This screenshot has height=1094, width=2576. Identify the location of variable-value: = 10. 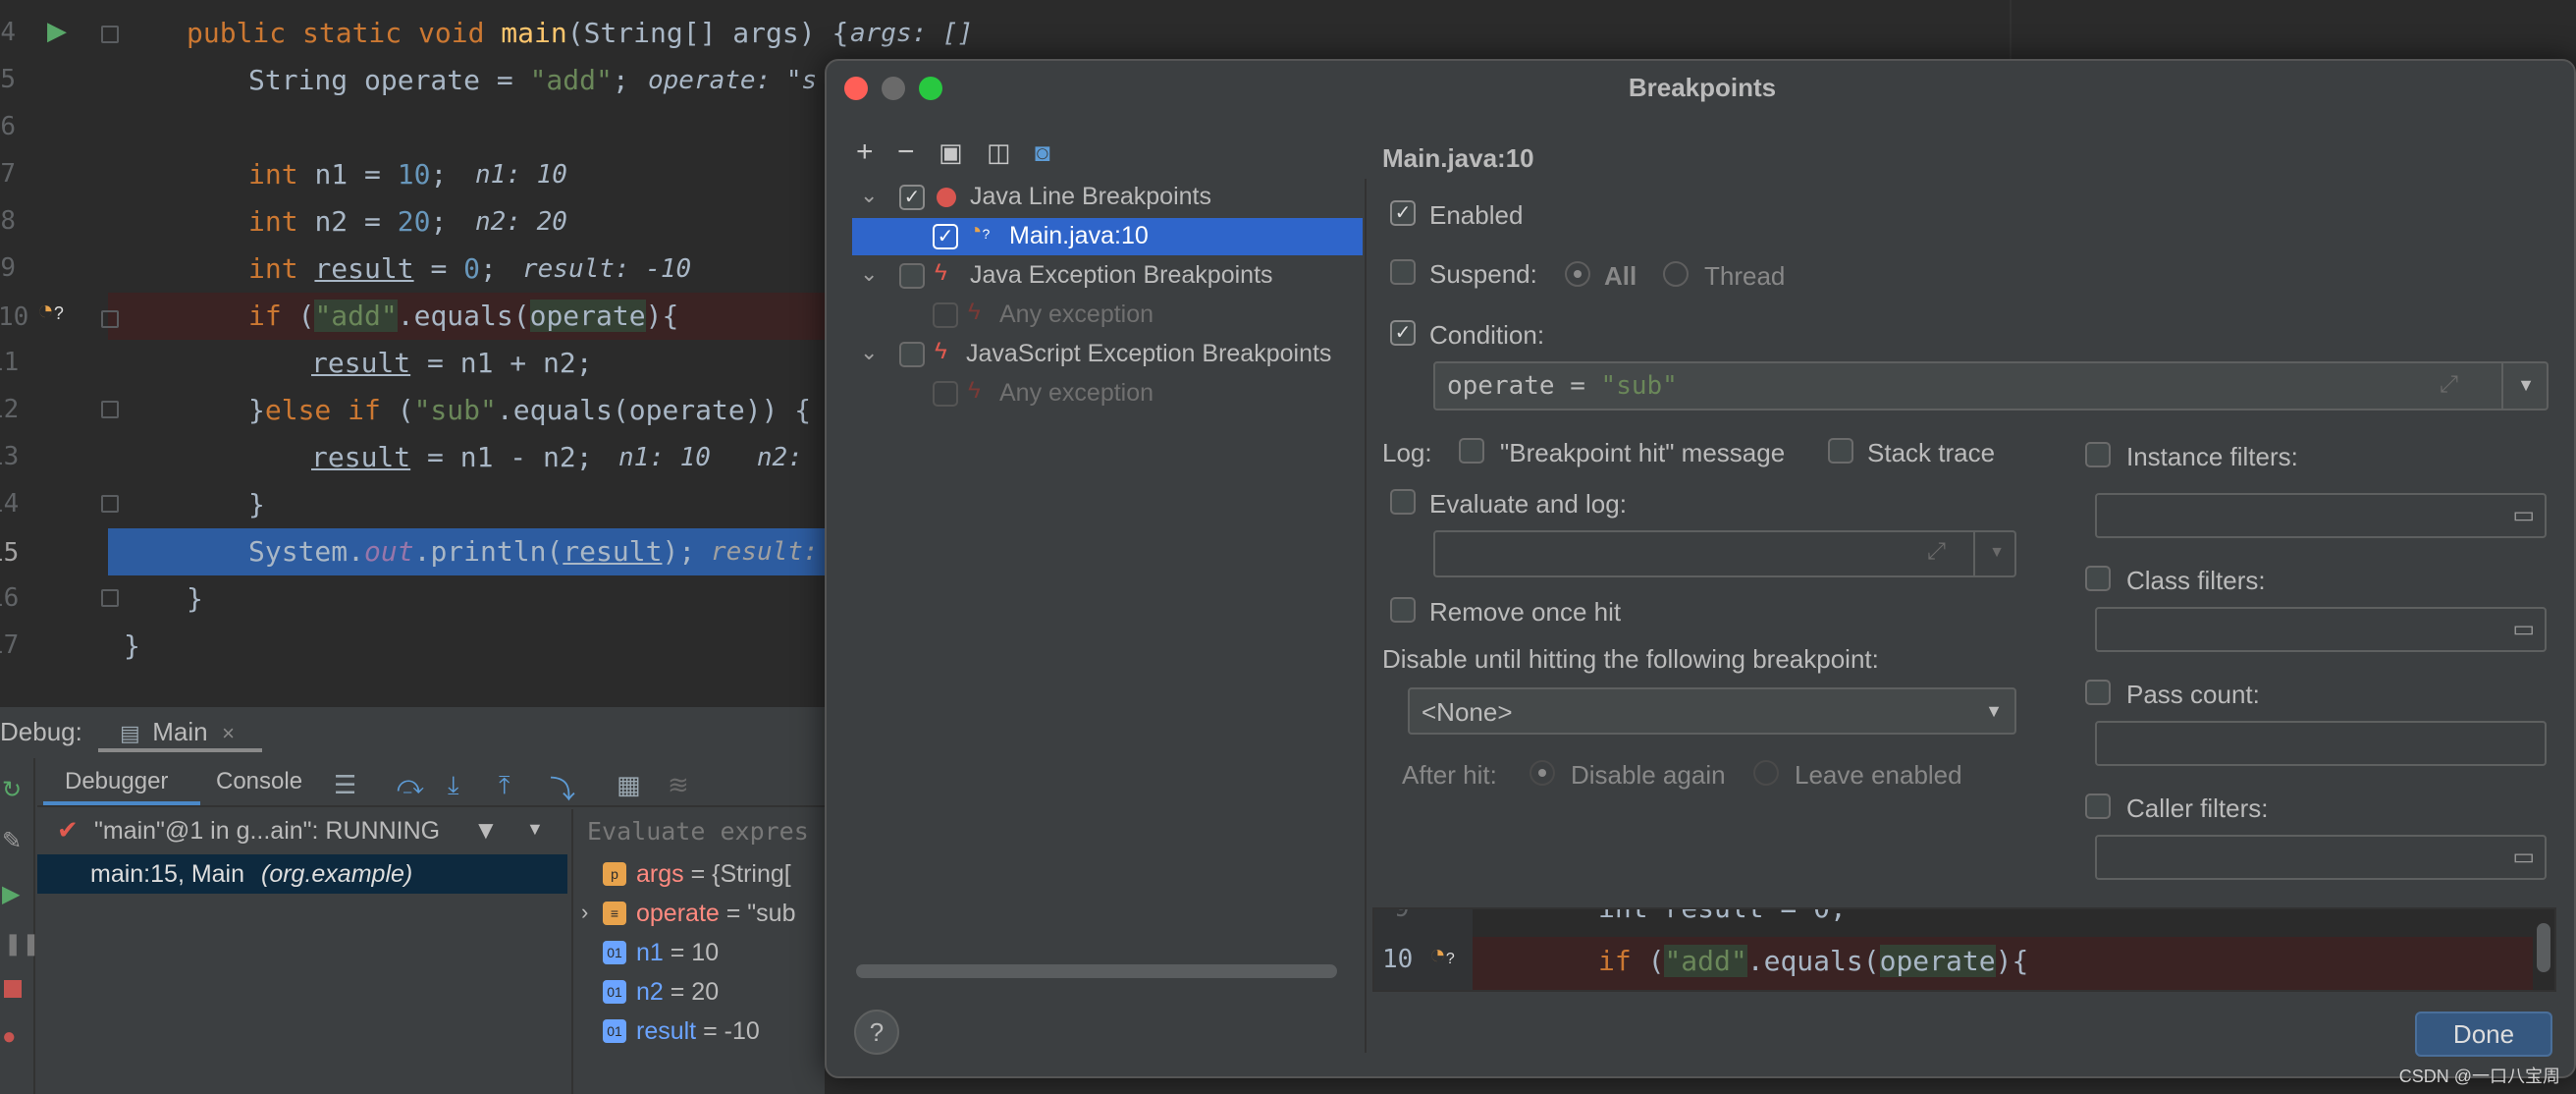
(691, 952).